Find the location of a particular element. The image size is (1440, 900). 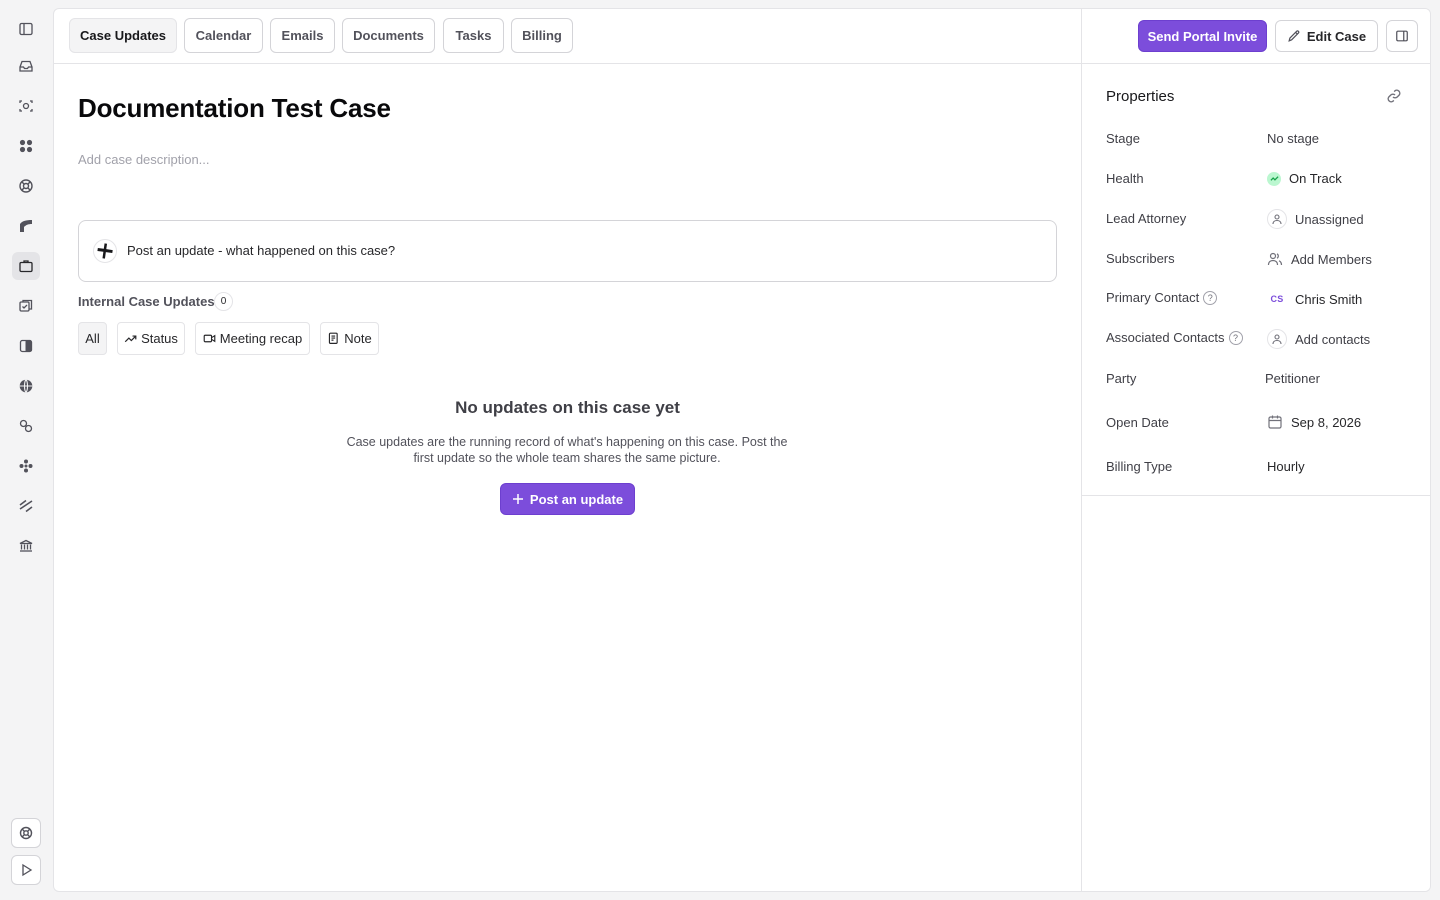

modules-icon is located at coordinates (26, 466).